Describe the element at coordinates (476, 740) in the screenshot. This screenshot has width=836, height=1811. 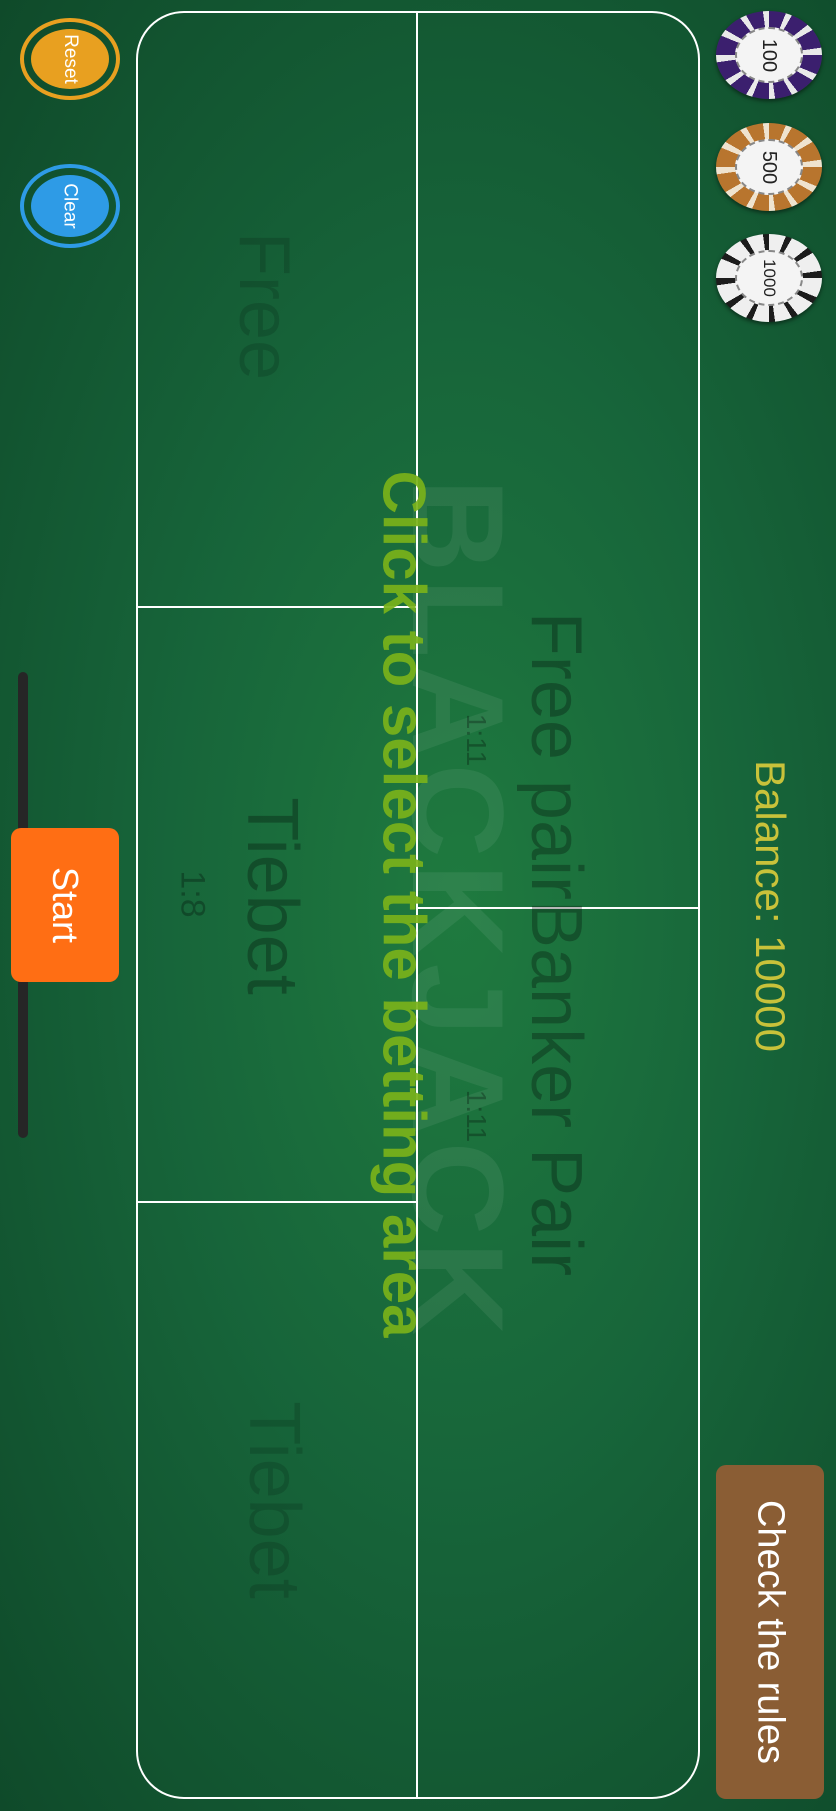
I see `free-pair-odds: 1:11` at that location.